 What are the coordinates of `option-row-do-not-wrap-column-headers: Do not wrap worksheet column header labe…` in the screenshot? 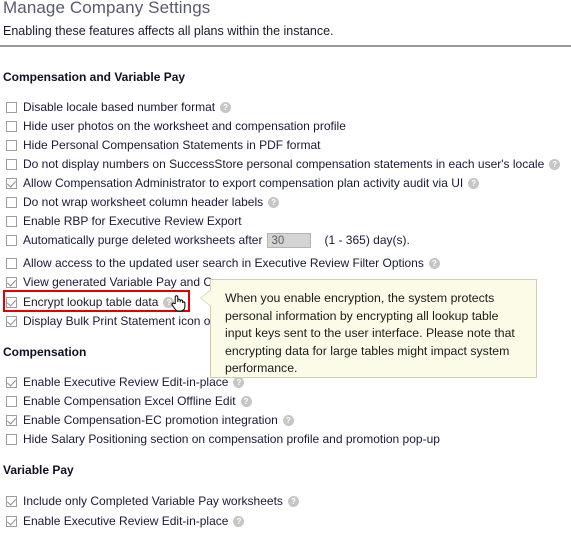 It's located at (143, 202).